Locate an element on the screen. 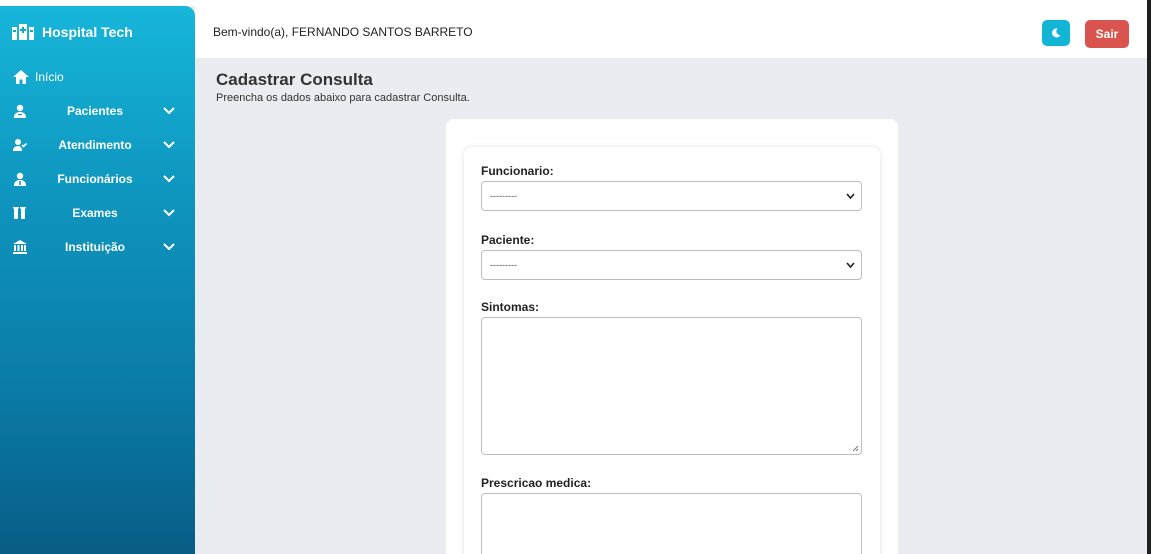  logout-button: Sair is located at coordinates (1107, 34).